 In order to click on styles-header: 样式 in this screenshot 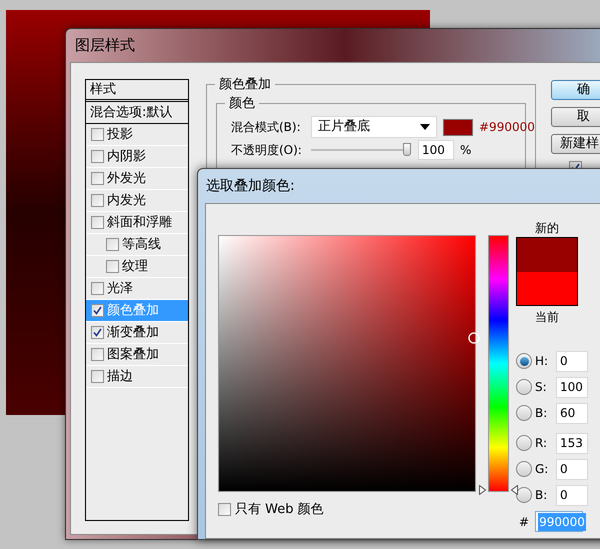, I will do `click(137, 91)`.